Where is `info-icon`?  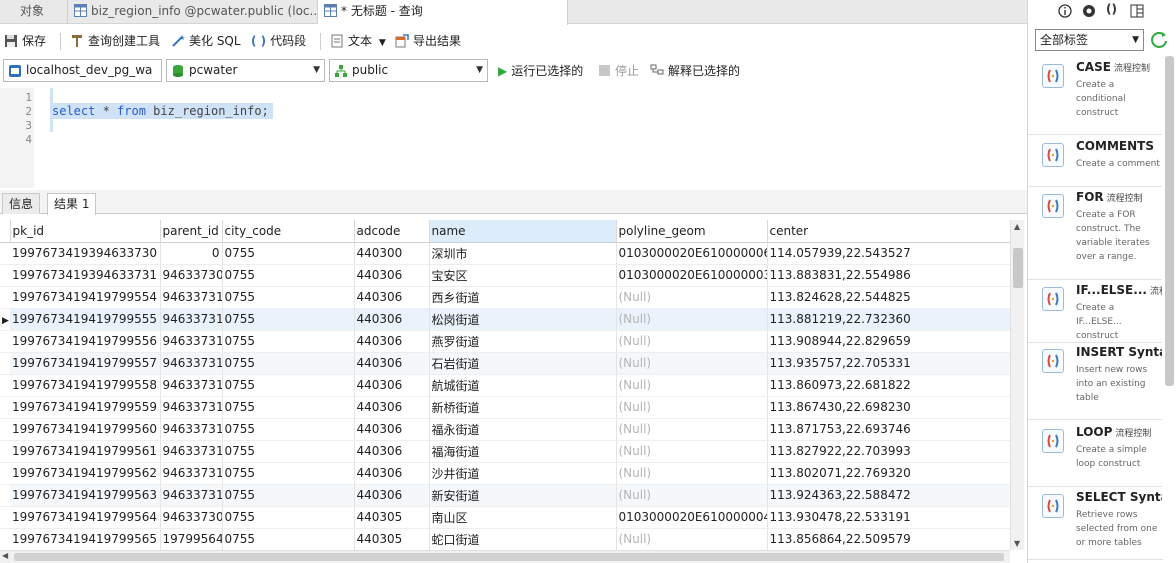
info-icon is located at coordinates (1065, 11).